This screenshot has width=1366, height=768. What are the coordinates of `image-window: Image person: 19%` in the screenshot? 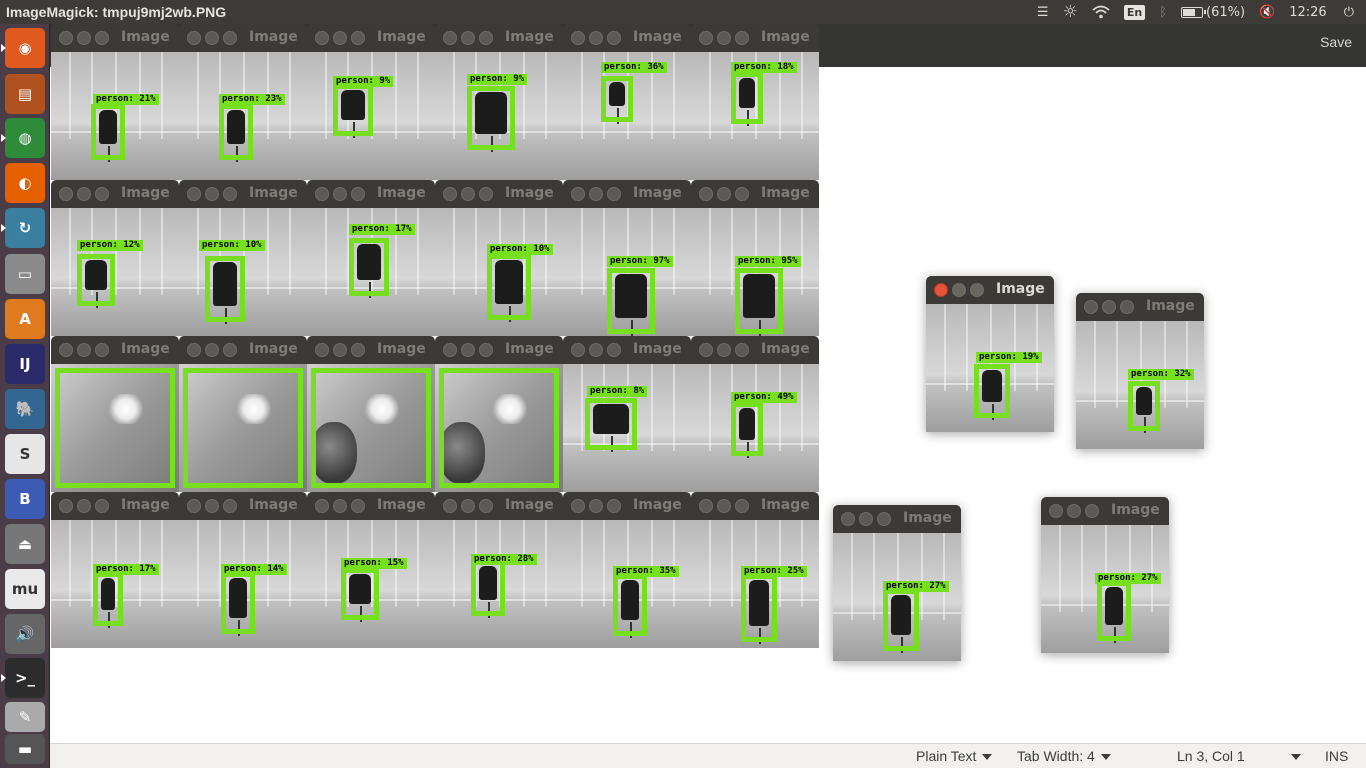 It's located at (990, 354).